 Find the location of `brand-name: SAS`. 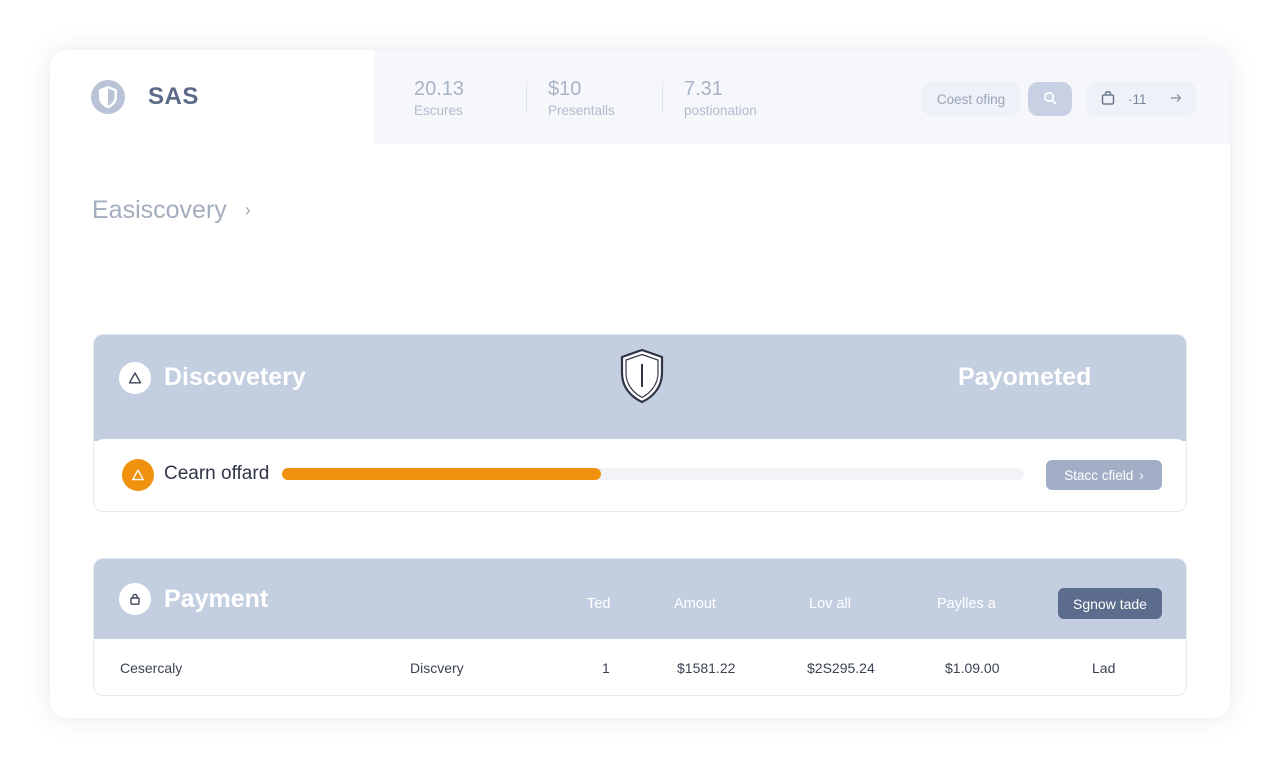

brand-name: SAS is located at coordinates (173, 96).